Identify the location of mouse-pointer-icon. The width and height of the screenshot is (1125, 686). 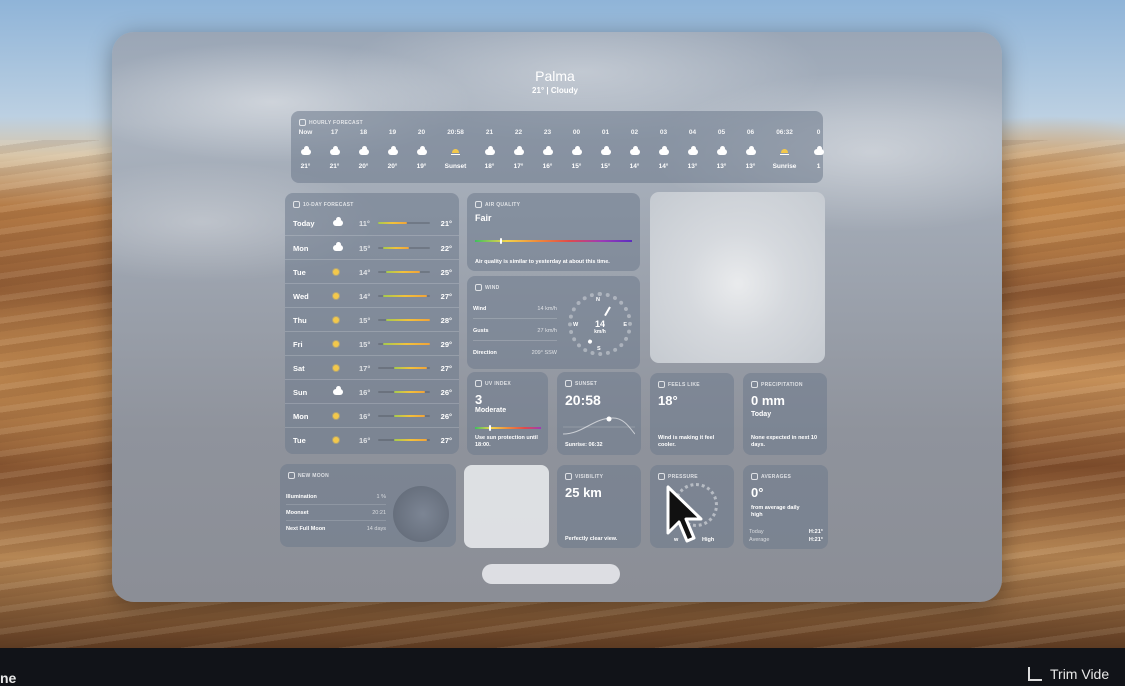
(684, 514).